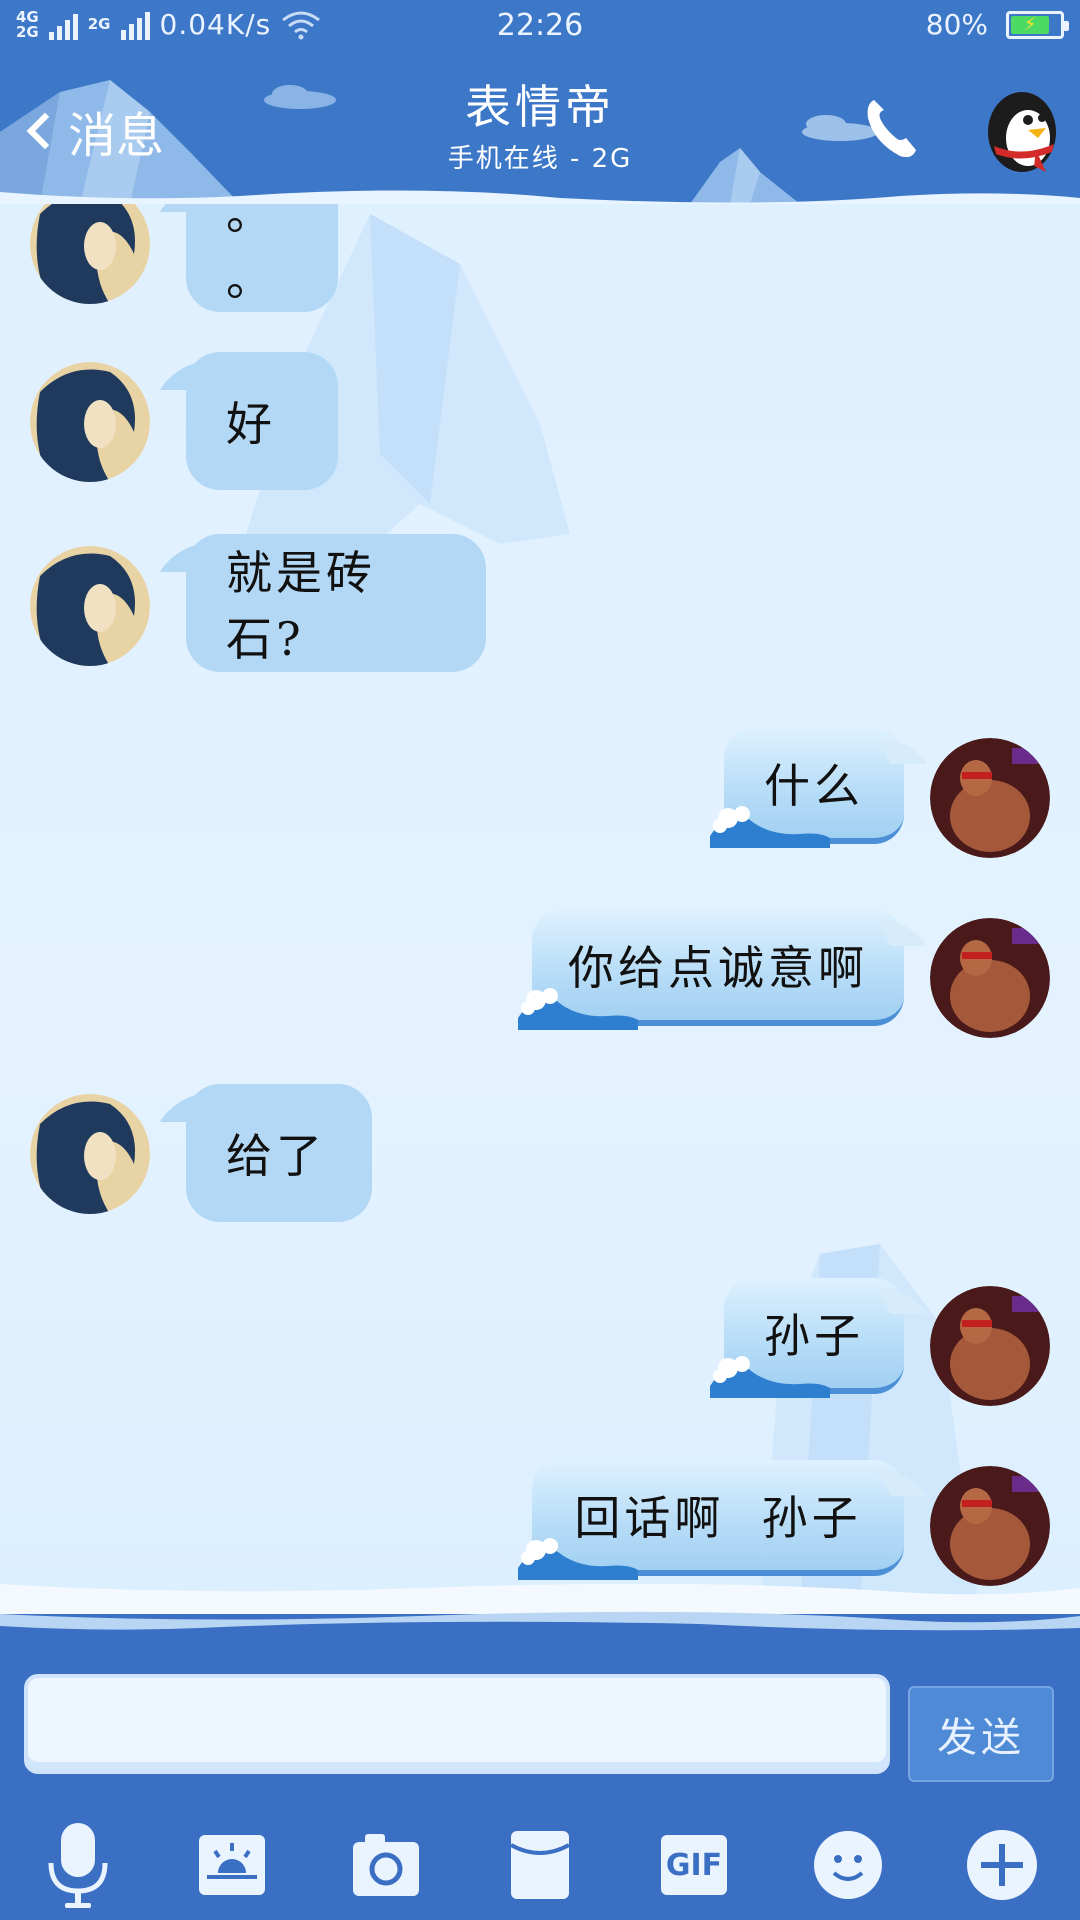 This screenshot has width=1080, height=1920. I want to click on camera-button, so click(386, 1865).